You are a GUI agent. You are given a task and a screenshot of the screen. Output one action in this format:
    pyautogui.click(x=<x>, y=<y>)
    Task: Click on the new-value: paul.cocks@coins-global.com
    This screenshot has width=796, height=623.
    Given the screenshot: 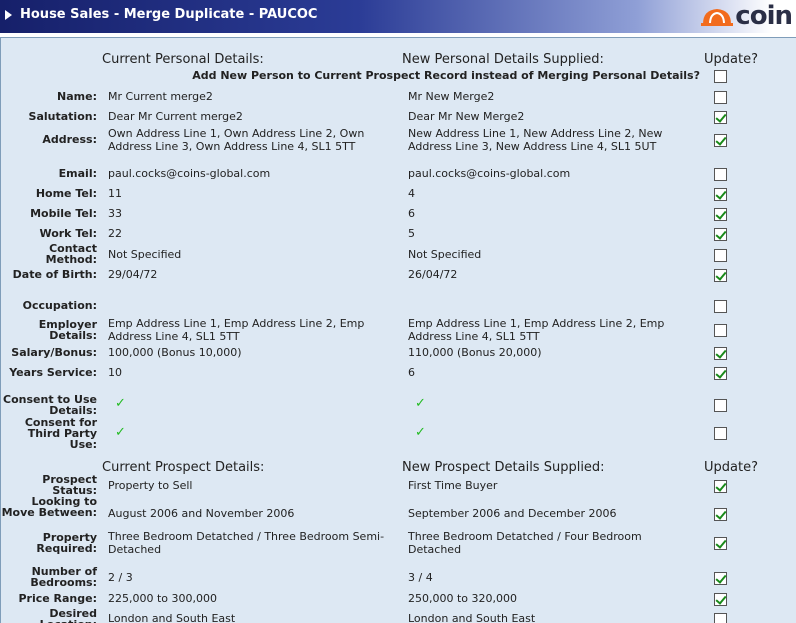 What is the action you would take?
    pyautogui.click(x=489, y=173)
    